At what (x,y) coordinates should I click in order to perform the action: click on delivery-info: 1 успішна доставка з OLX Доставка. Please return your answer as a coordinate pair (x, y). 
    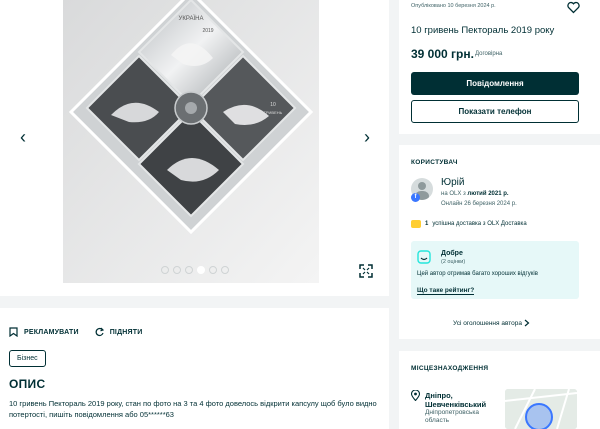
    Looking at the image, I should click on (469, 224).